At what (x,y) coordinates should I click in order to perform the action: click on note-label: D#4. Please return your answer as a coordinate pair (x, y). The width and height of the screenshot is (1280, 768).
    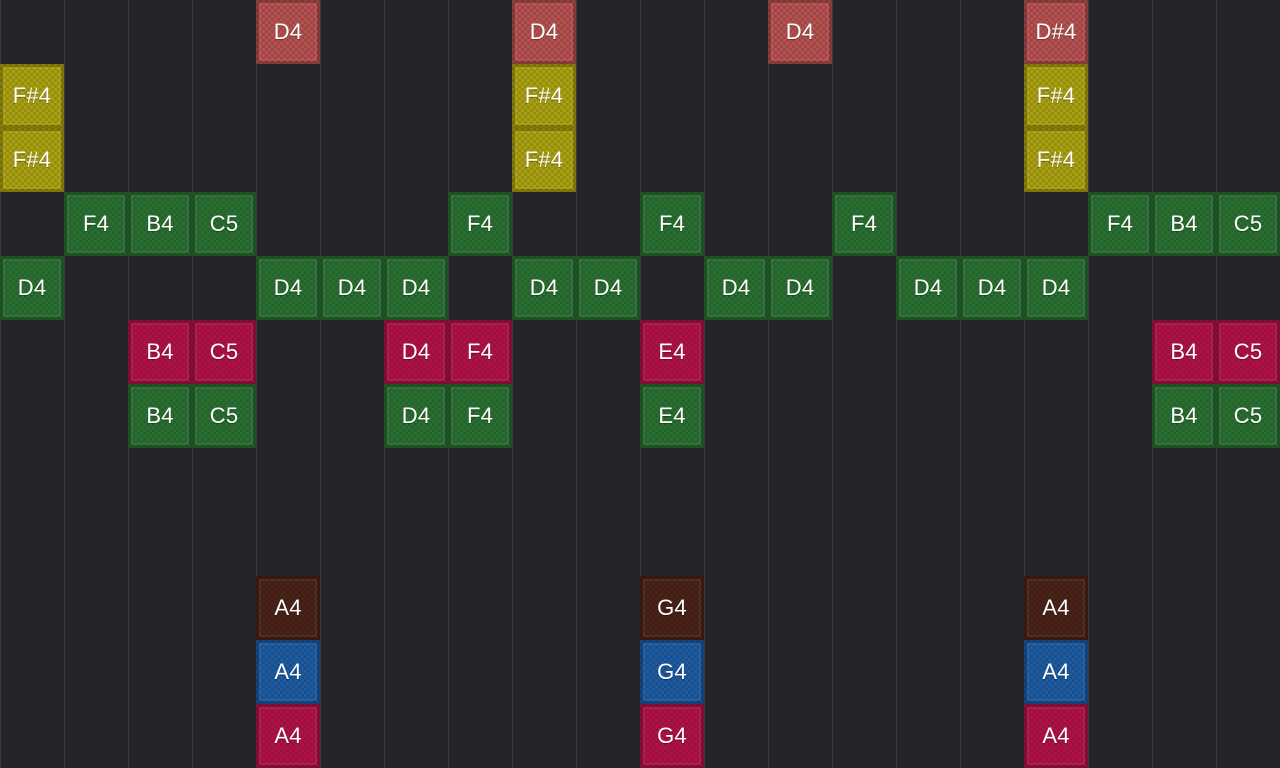
    Looking at the image, I should click on (1056, 31).